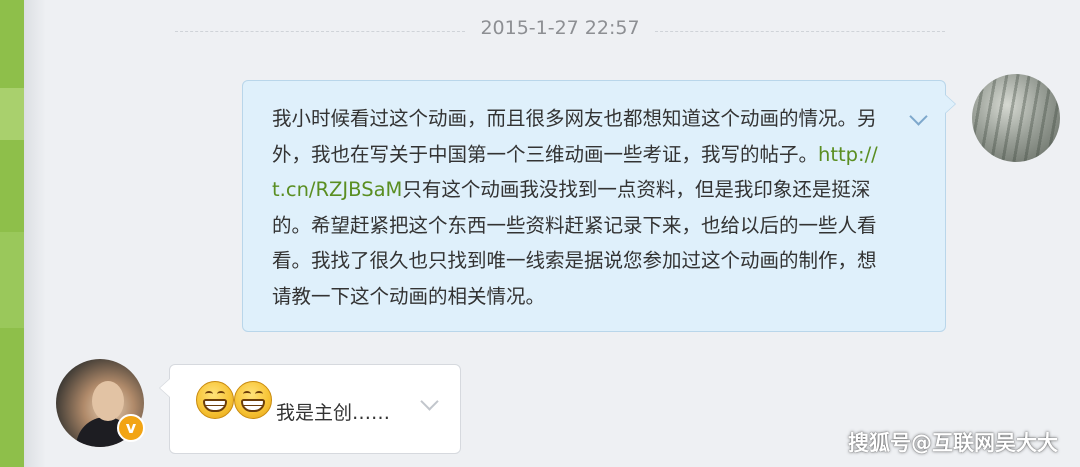 The width and height of the screenshot is (1080, 467). What do you see at coordinates (953, 443) in the screenshot?
I see `source-watermark: 搜狐号@互联网吴大大` at bounding box center [953, 443].